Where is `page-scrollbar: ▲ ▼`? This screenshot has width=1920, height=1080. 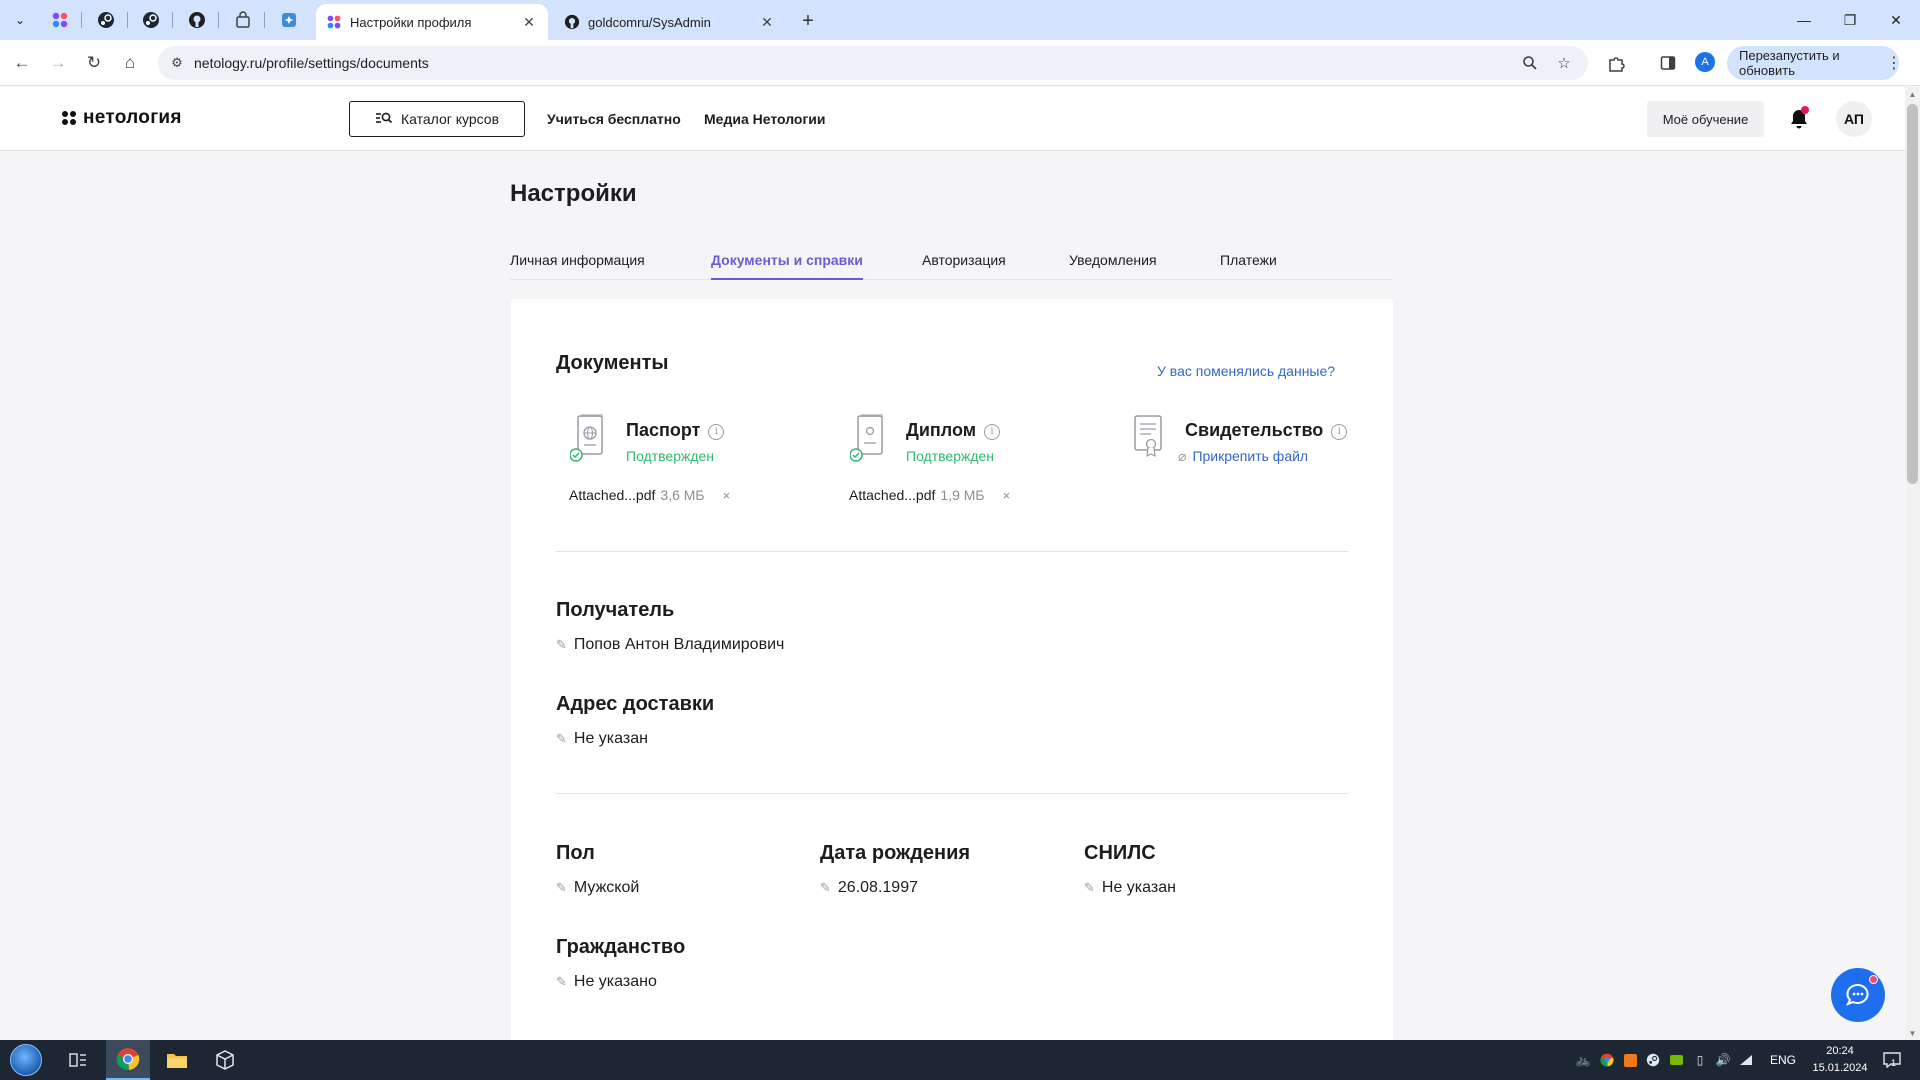
page-scrollbar: ▲ ▼ is located at coordinates (1912, 563).